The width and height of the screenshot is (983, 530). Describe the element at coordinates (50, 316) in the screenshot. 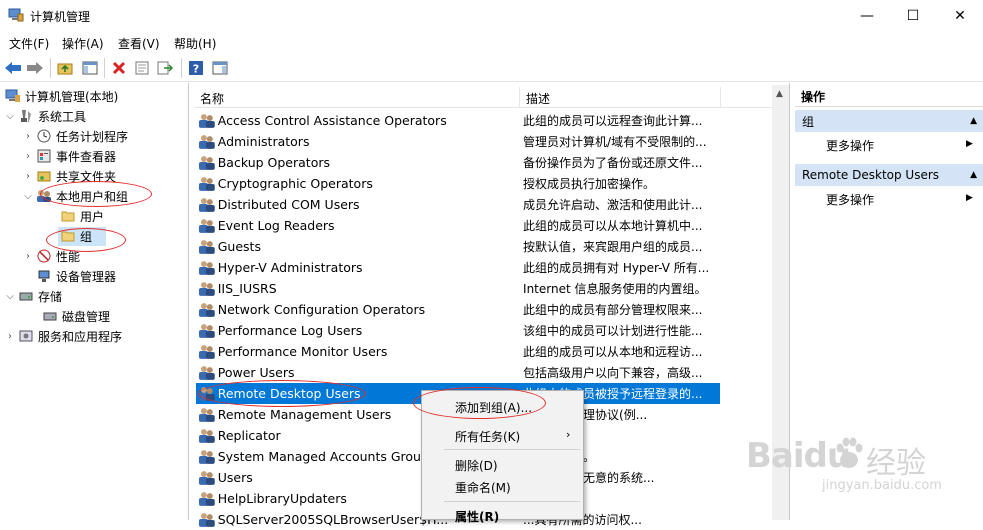

I see `disk-icon` at that location.